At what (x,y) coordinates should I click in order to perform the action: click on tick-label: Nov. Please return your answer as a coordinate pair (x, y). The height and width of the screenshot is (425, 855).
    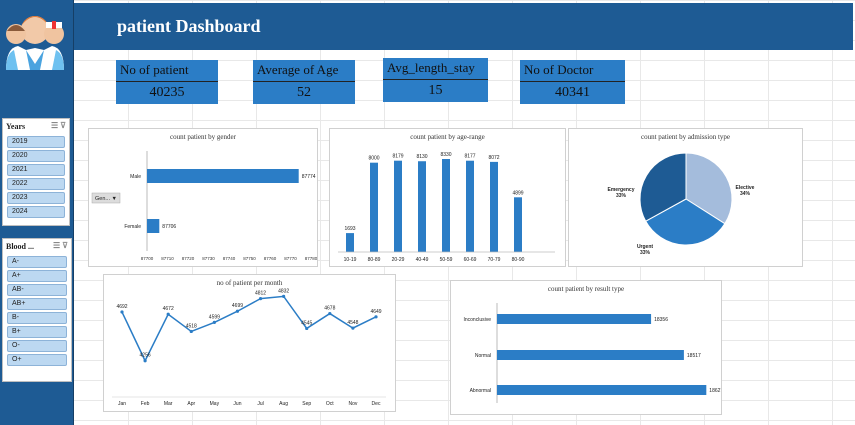
    Looking at the image, I should click on (352, 404).